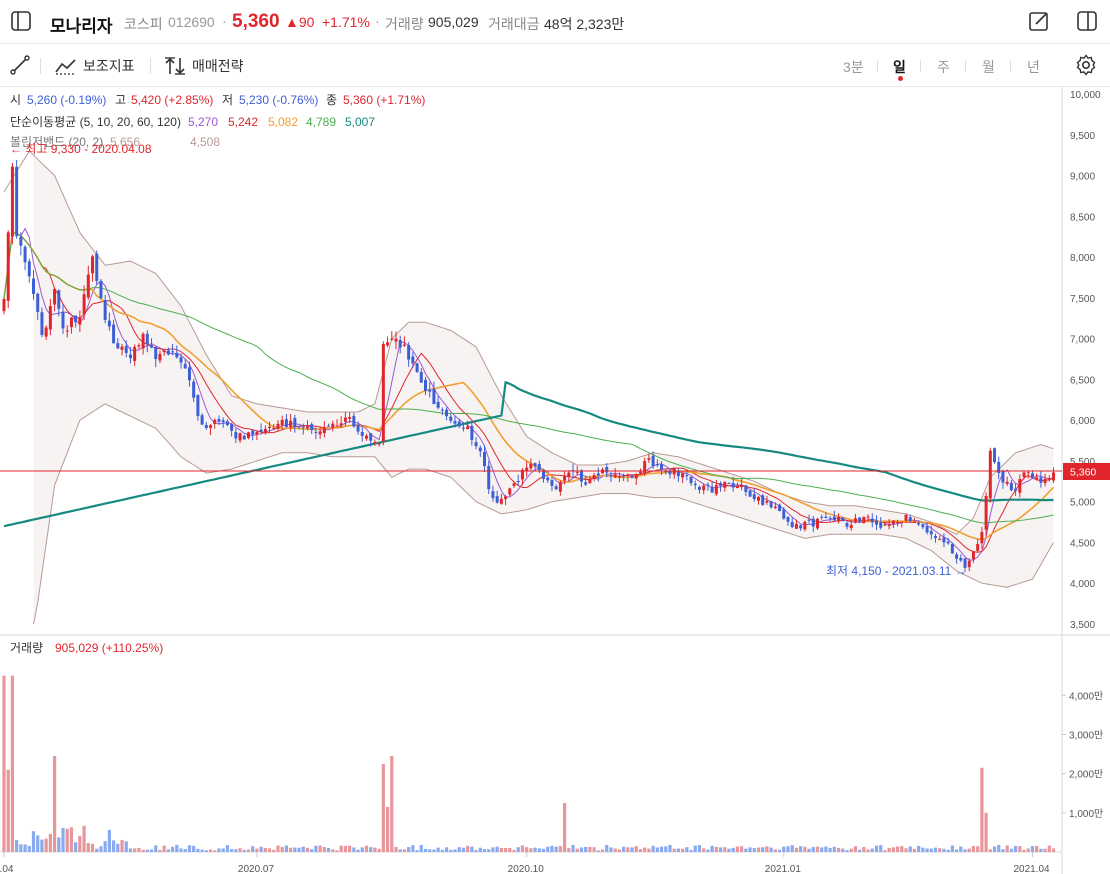 This screenshot has height=874, width=1110. Describe the element at coordinates (203, 122) in the screenshot. I see `ma5-value: 5,270` at that location.